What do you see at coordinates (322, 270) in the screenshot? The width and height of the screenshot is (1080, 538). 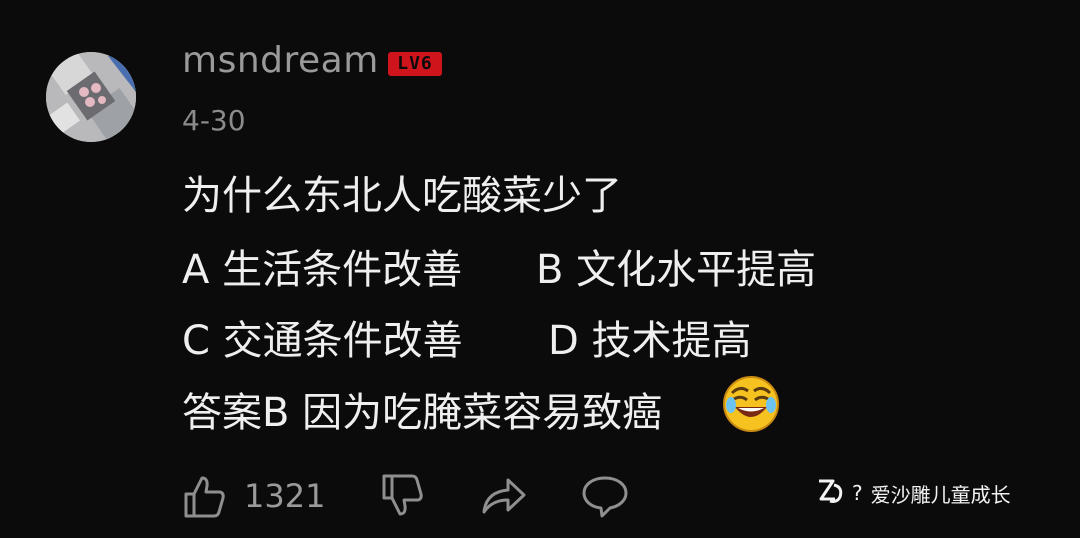 I see `option-a: A 生活条件改善` at bounding box center [322, 270].